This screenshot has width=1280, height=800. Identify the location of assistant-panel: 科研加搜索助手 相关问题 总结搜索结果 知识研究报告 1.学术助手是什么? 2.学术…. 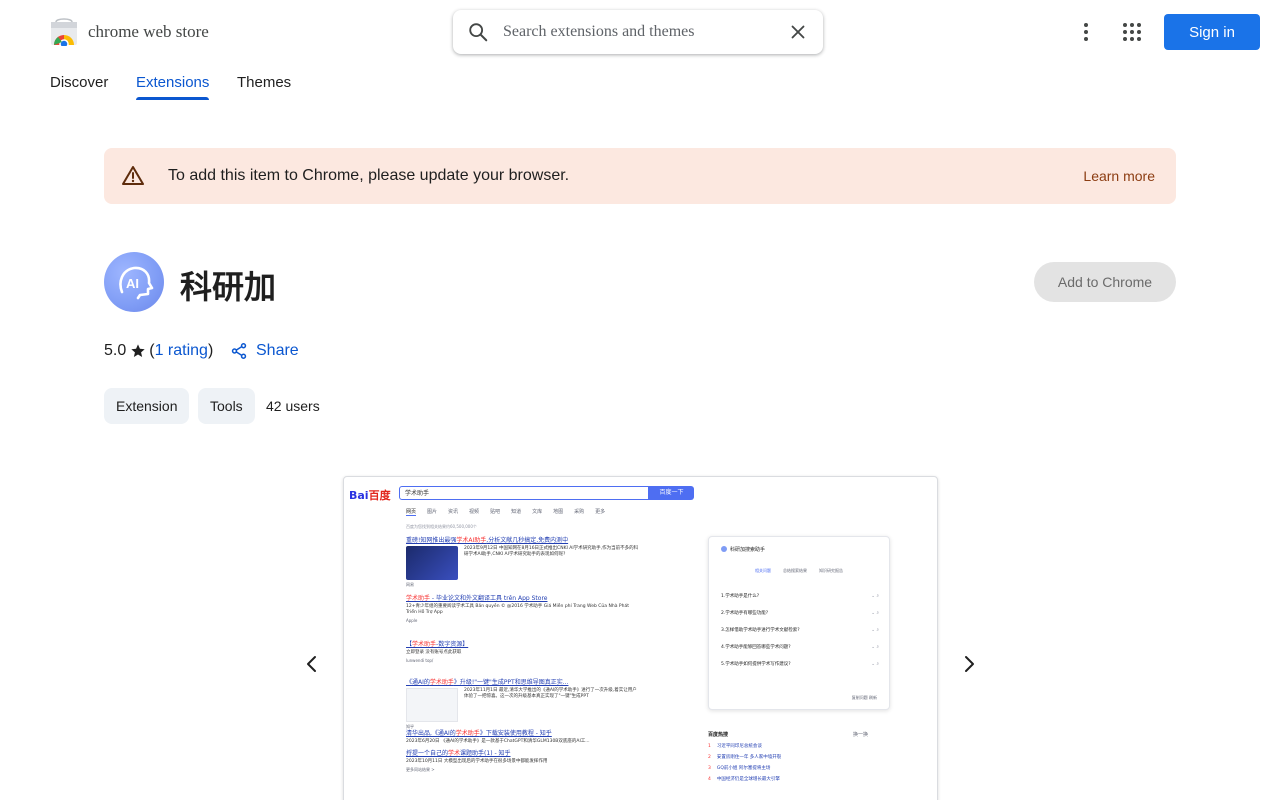
(799, 623).